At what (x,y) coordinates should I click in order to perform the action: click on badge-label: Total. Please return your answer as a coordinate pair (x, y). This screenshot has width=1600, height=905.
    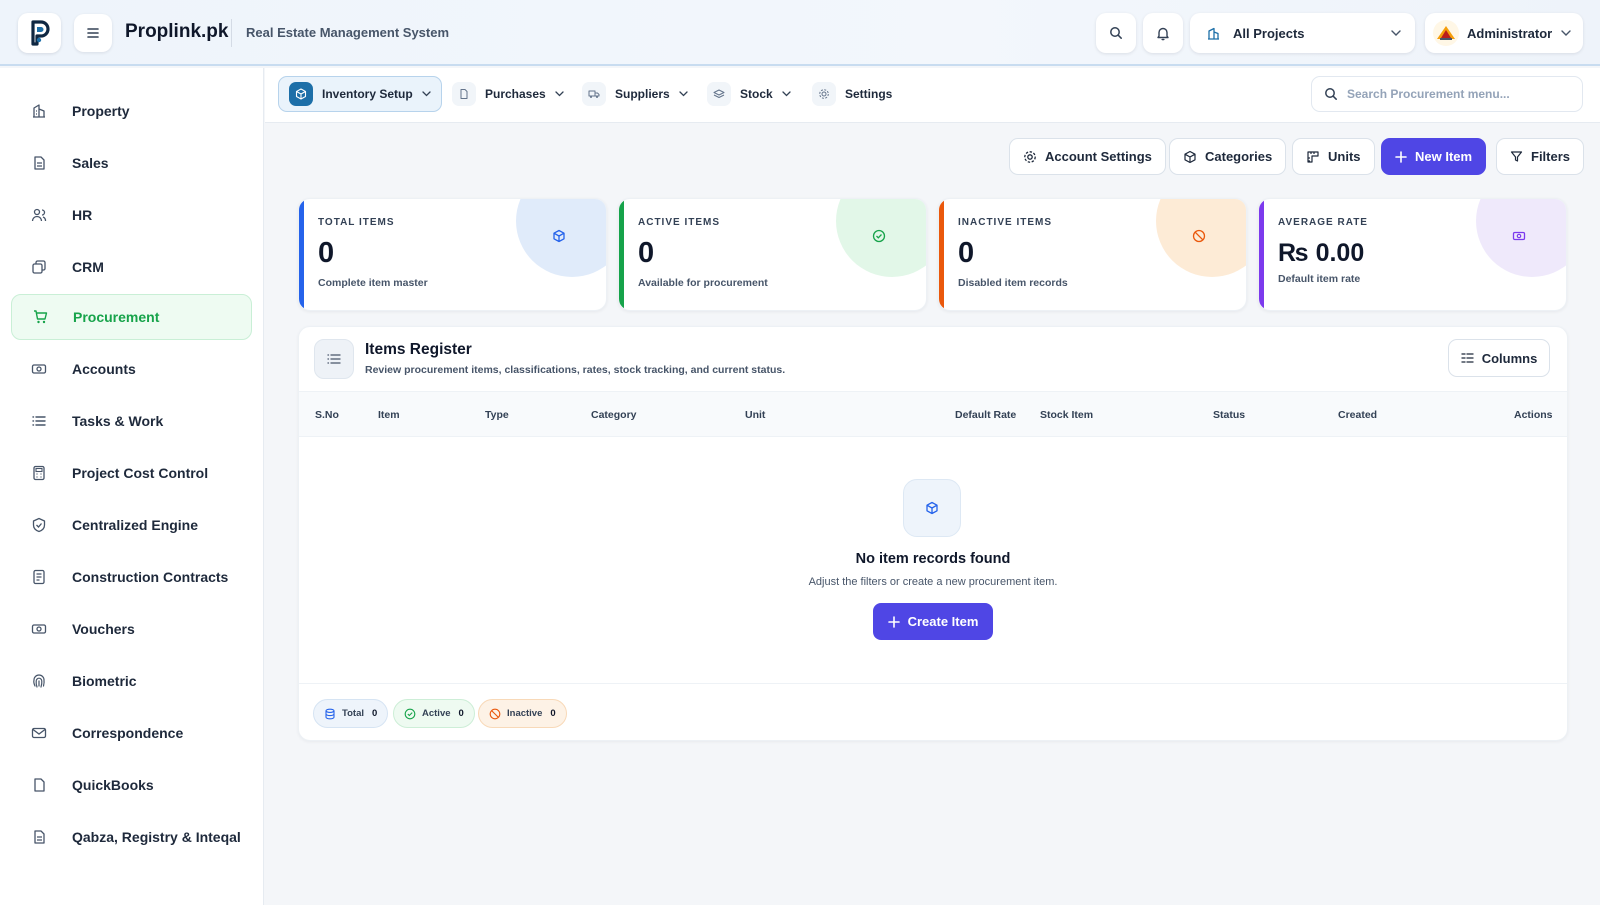
    Looking at the image, I should click on (353, 713).